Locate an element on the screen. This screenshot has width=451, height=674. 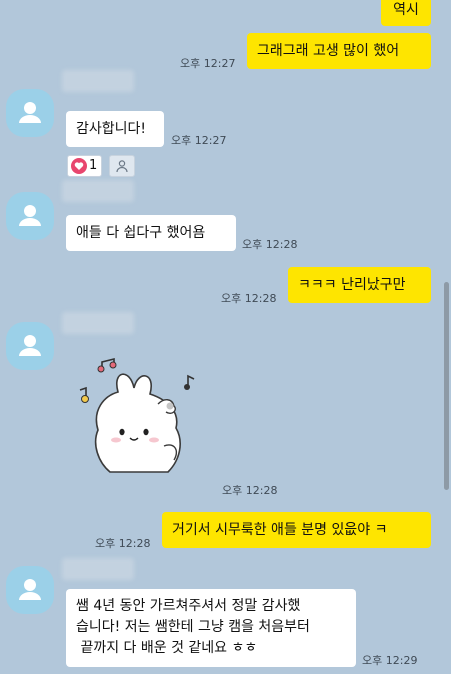
bunny-sticker is located at coordinates (146, 422).